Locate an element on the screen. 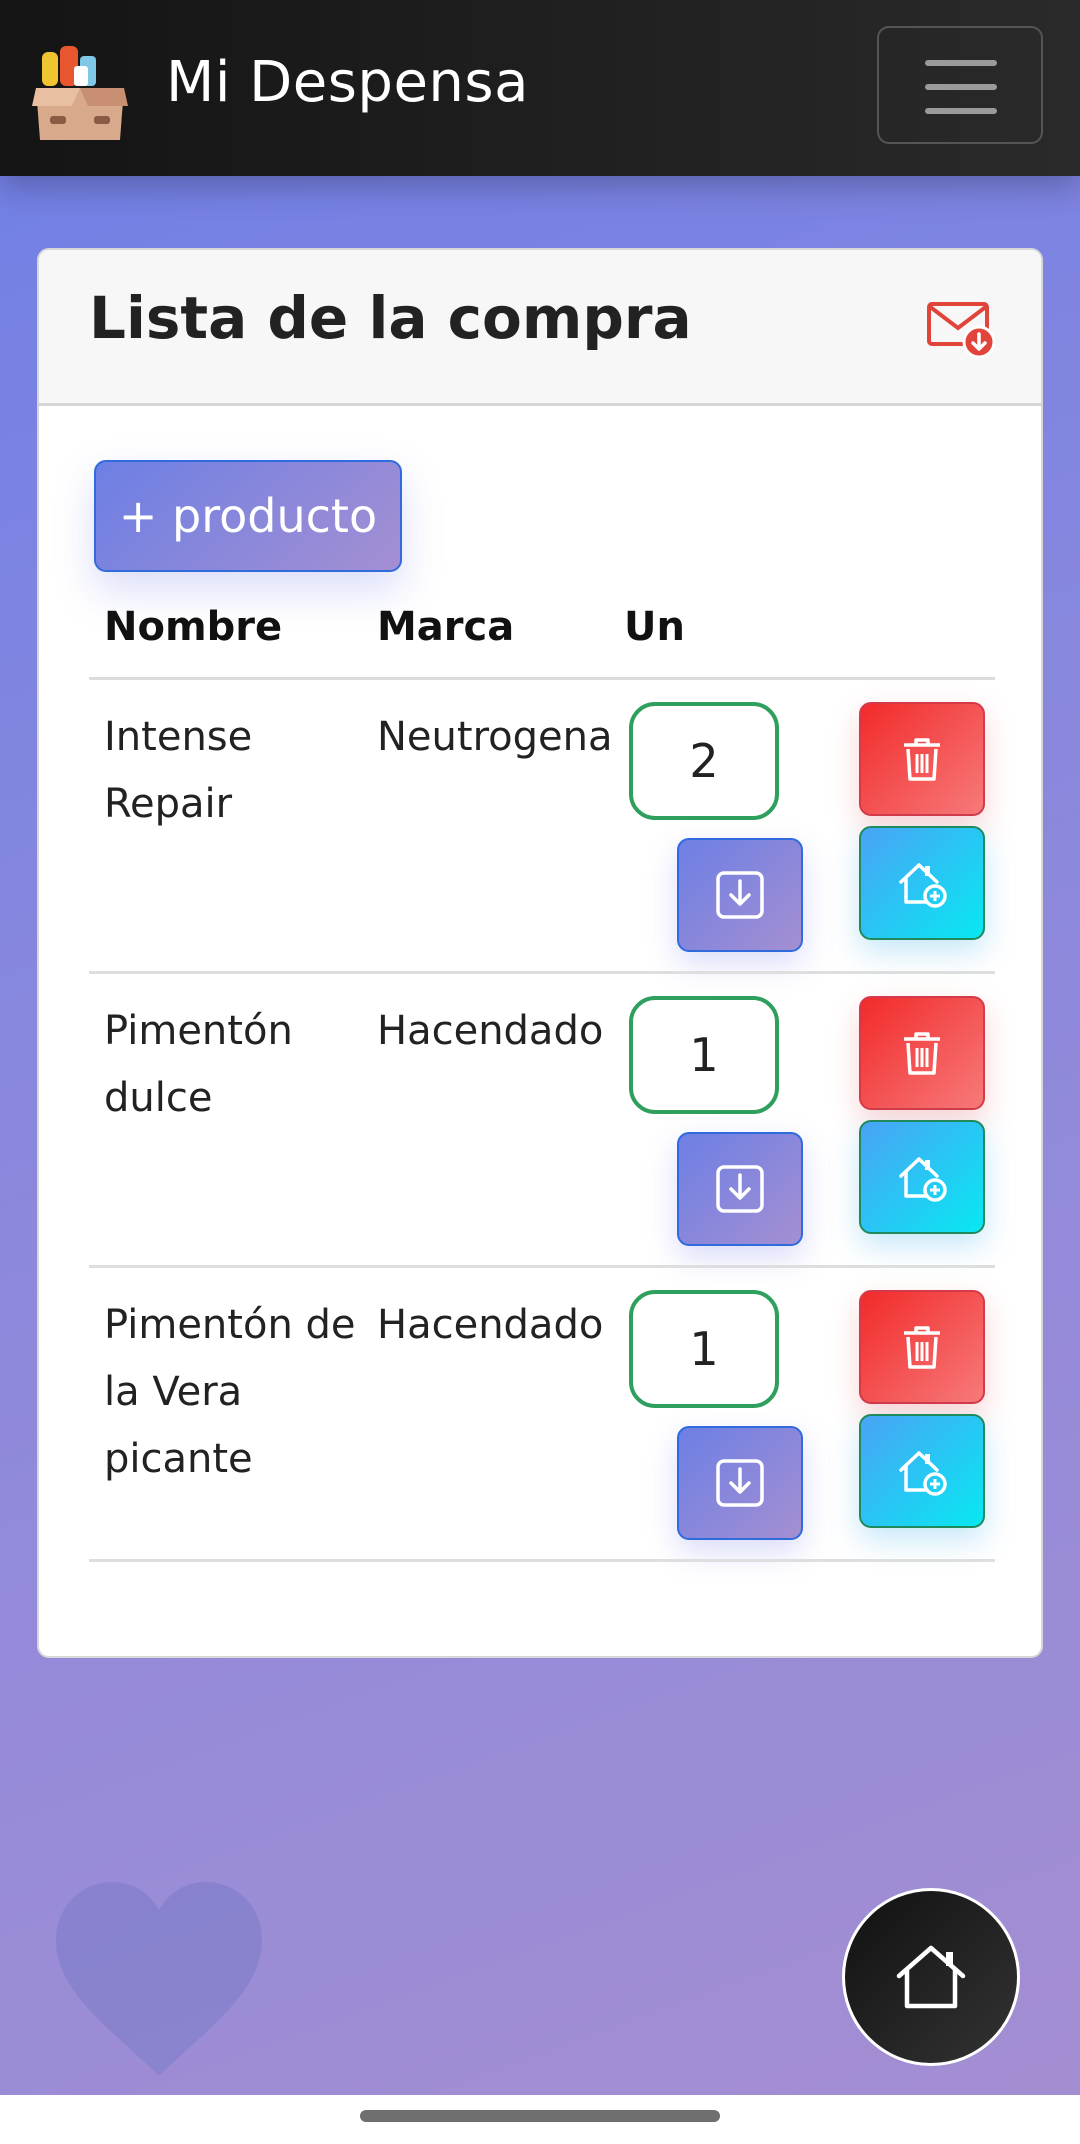 The width and height of the screenshot is (1080, 2144). pantry-box-logo-icon is located at coordinates (80, 93).